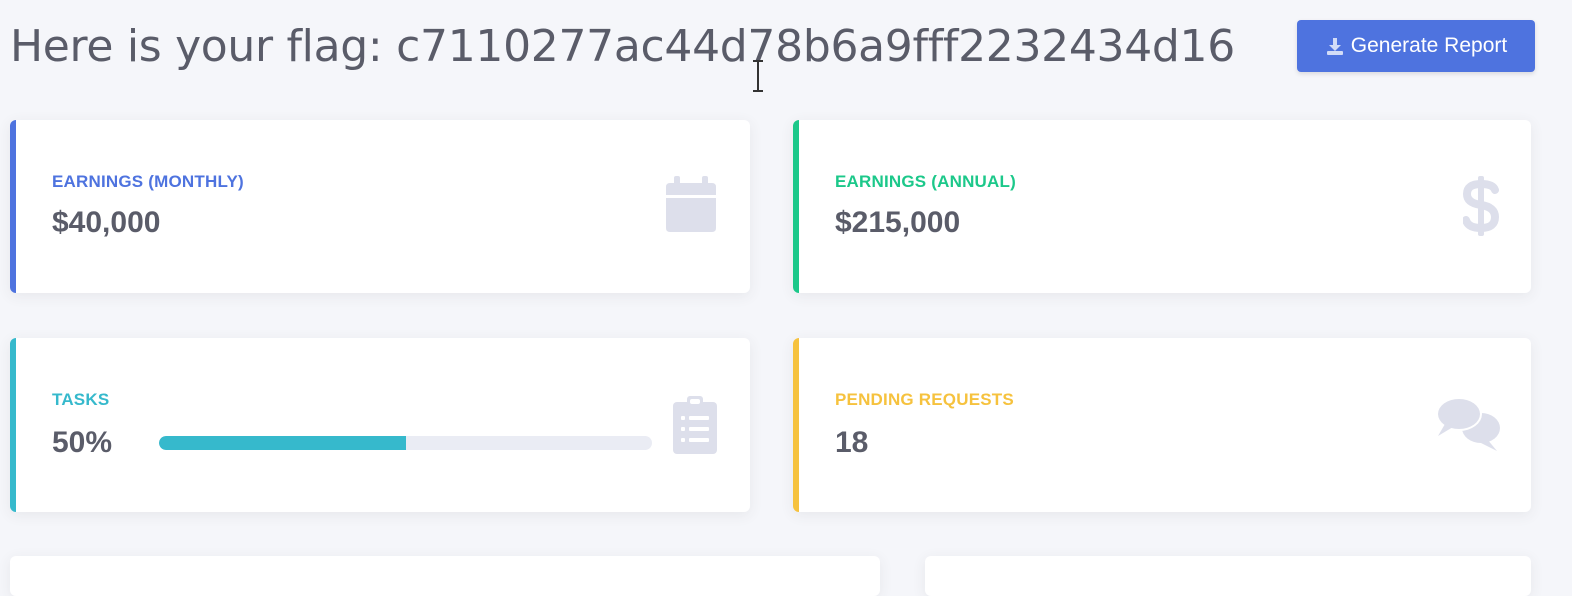 The width and height of the screenshot is (1572, 596). What do you see at coordinates (81, 399) in the screenshot?
I see `tasks-label: TASKS` at bounding box center [81, 399].